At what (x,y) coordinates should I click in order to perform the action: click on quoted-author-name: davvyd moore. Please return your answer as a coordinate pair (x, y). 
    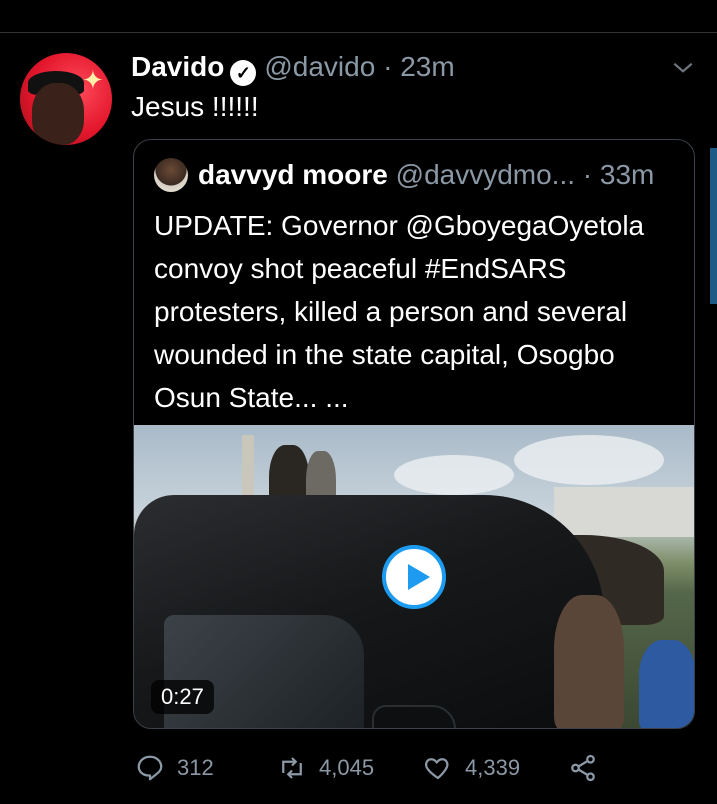
    Looking at the image, I should click on (293, 174).